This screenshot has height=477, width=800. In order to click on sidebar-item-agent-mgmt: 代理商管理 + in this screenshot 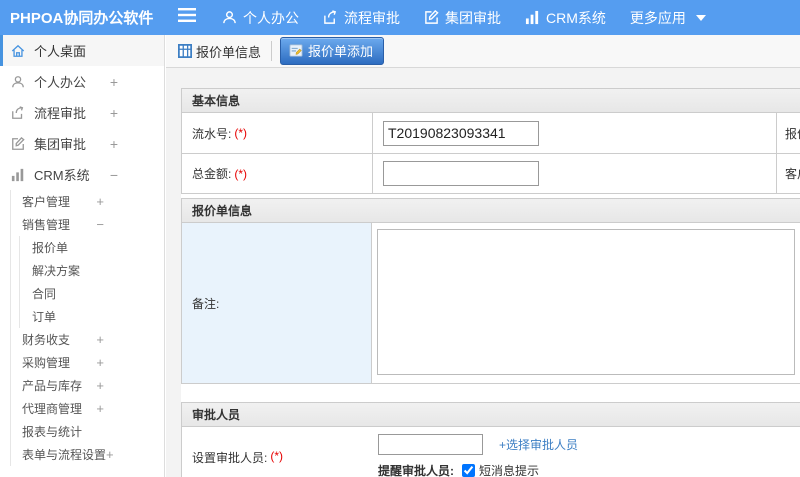, I will do `click(87, 408)`.